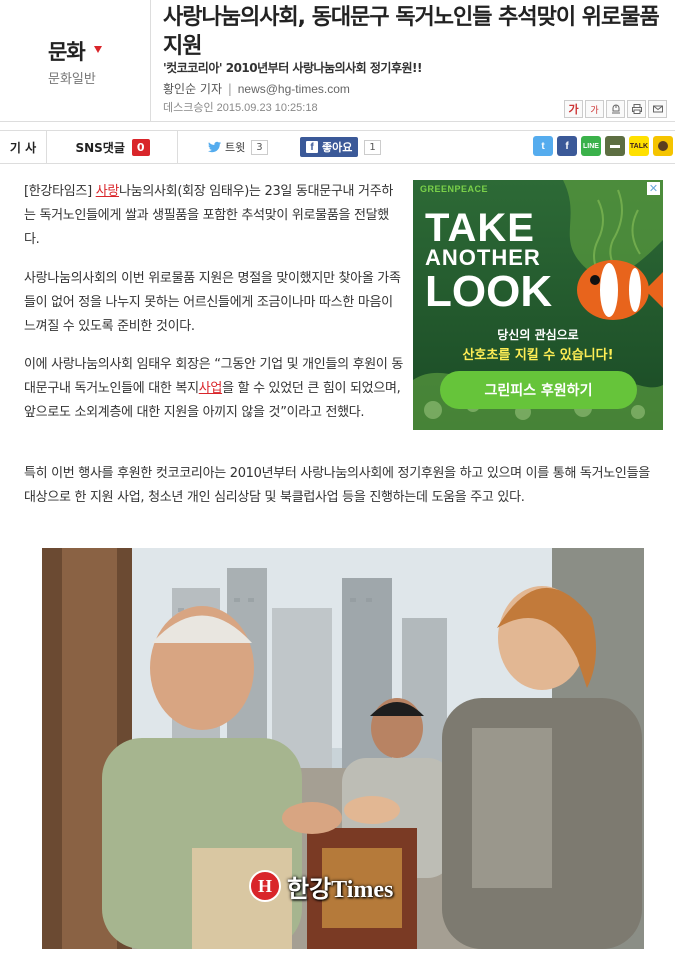 This screenshot has width=675, height=953. What do you see at coordinates (489, 261) in the screenshot?
I see `ad-headline: TAKE ANOTHER LOOK` at bounding box center [489, 261].